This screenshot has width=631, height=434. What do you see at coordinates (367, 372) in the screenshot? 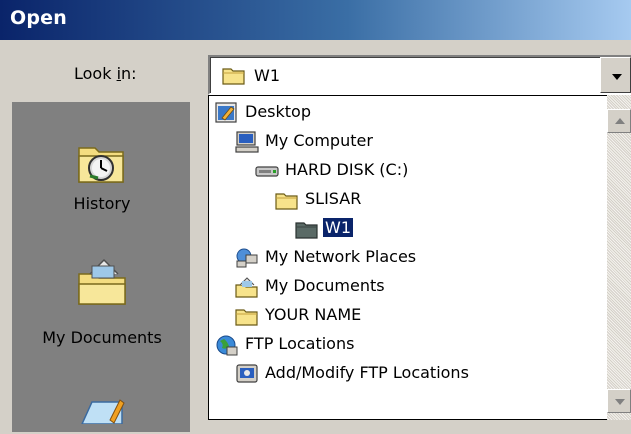
I see `list-item-label: Add/Modify FTP Locations` at bounding box center [367, 372].